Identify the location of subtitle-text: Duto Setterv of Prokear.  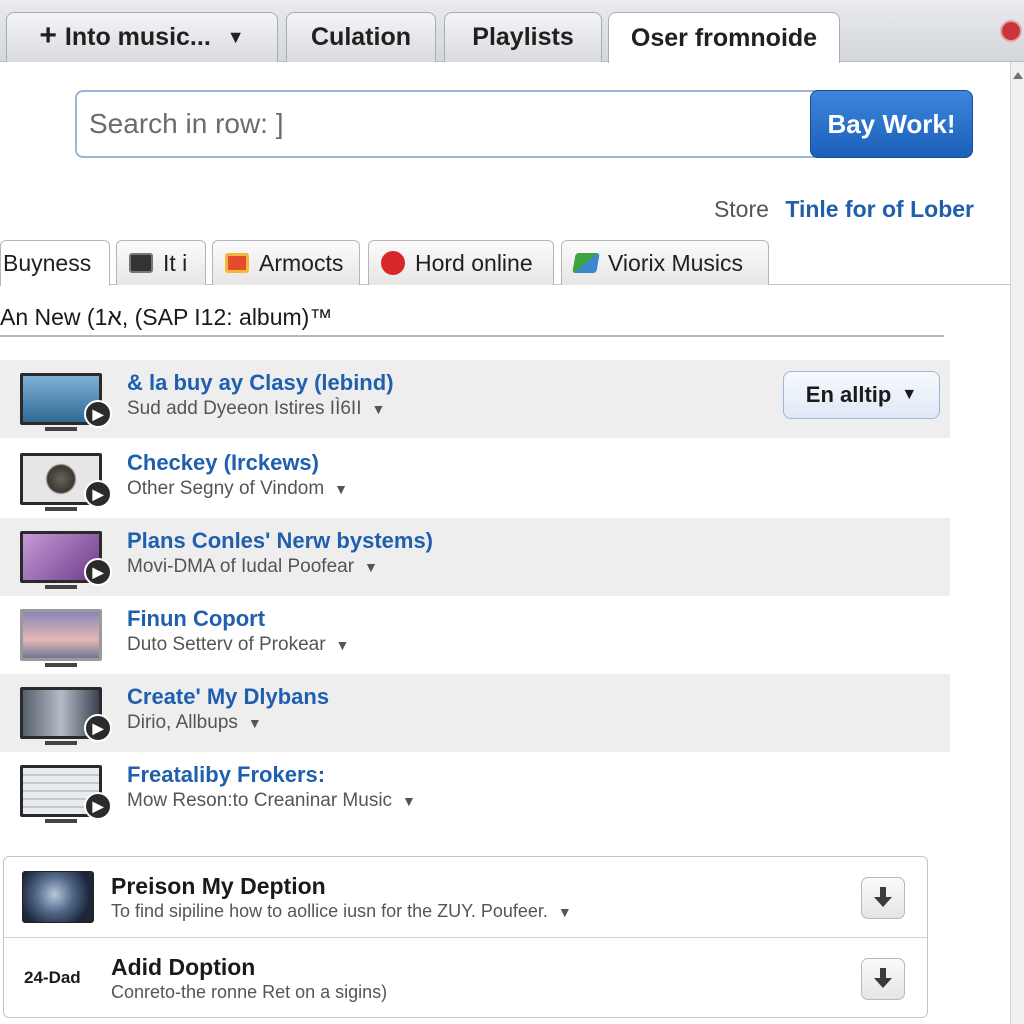
(226, 644).